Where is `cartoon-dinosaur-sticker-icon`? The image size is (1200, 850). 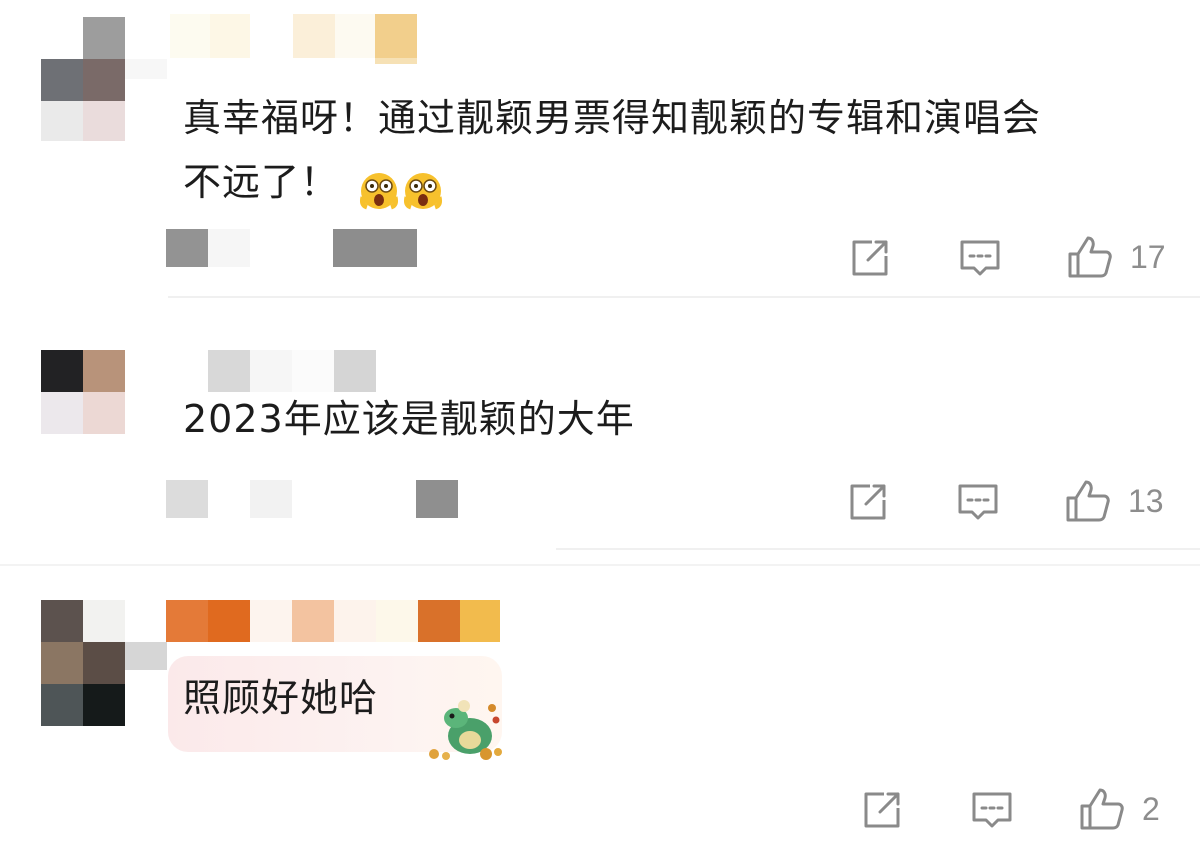 cartoon-dinosaur-sticker-icon is located at coordinates (465, 730).